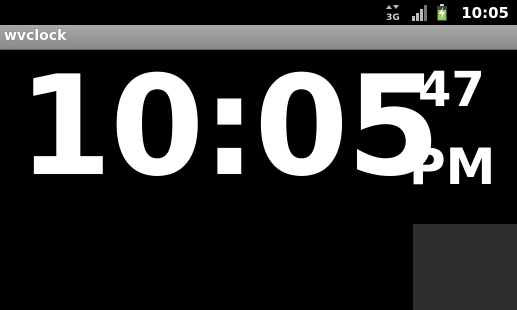 The image size is (517, 310). I want to click on clock-seconds: 47, so click(451, 90).